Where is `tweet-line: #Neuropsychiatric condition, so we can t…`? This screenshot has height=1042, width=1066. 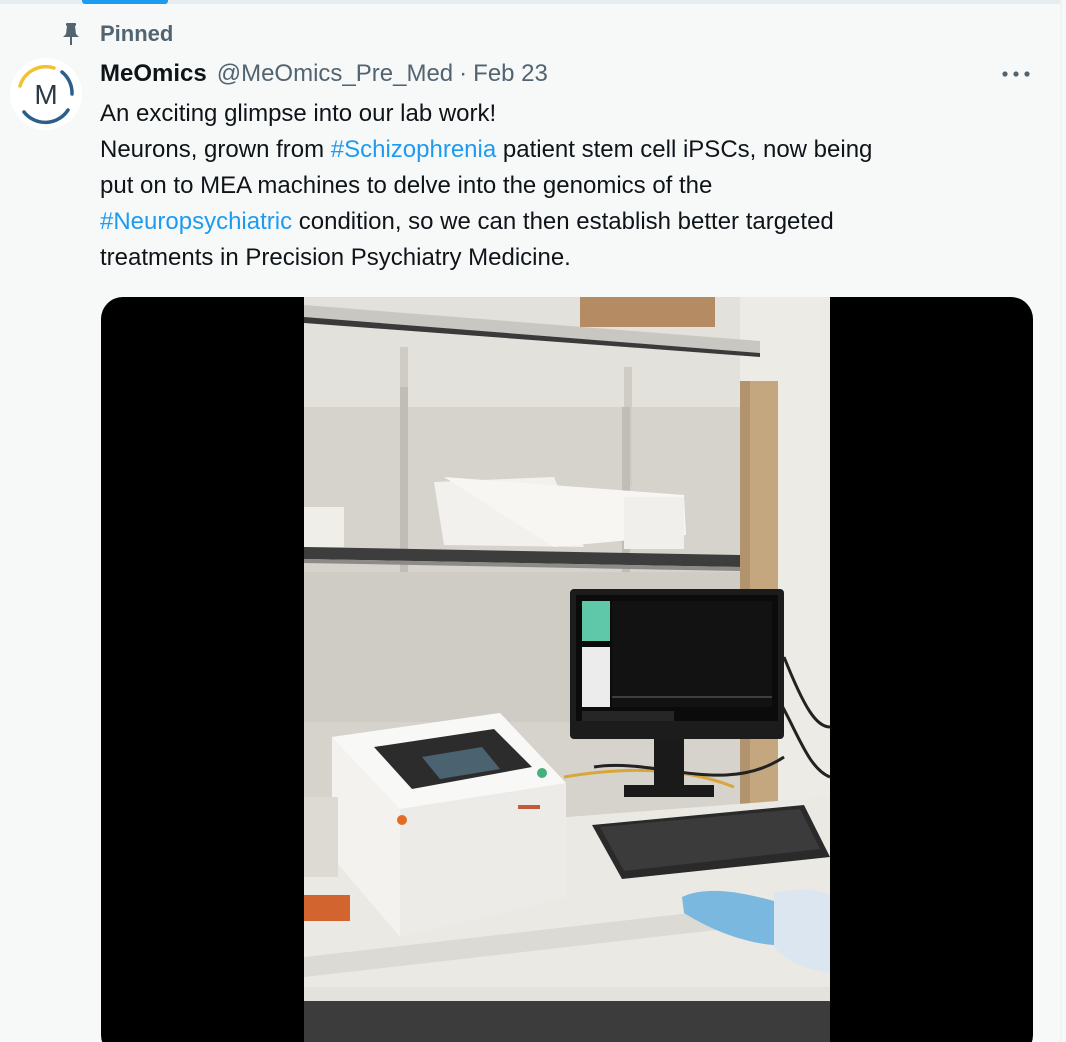
tweet-line: #Neuropsychiatric condition, so we can t… is located at coordinates (560, 222).